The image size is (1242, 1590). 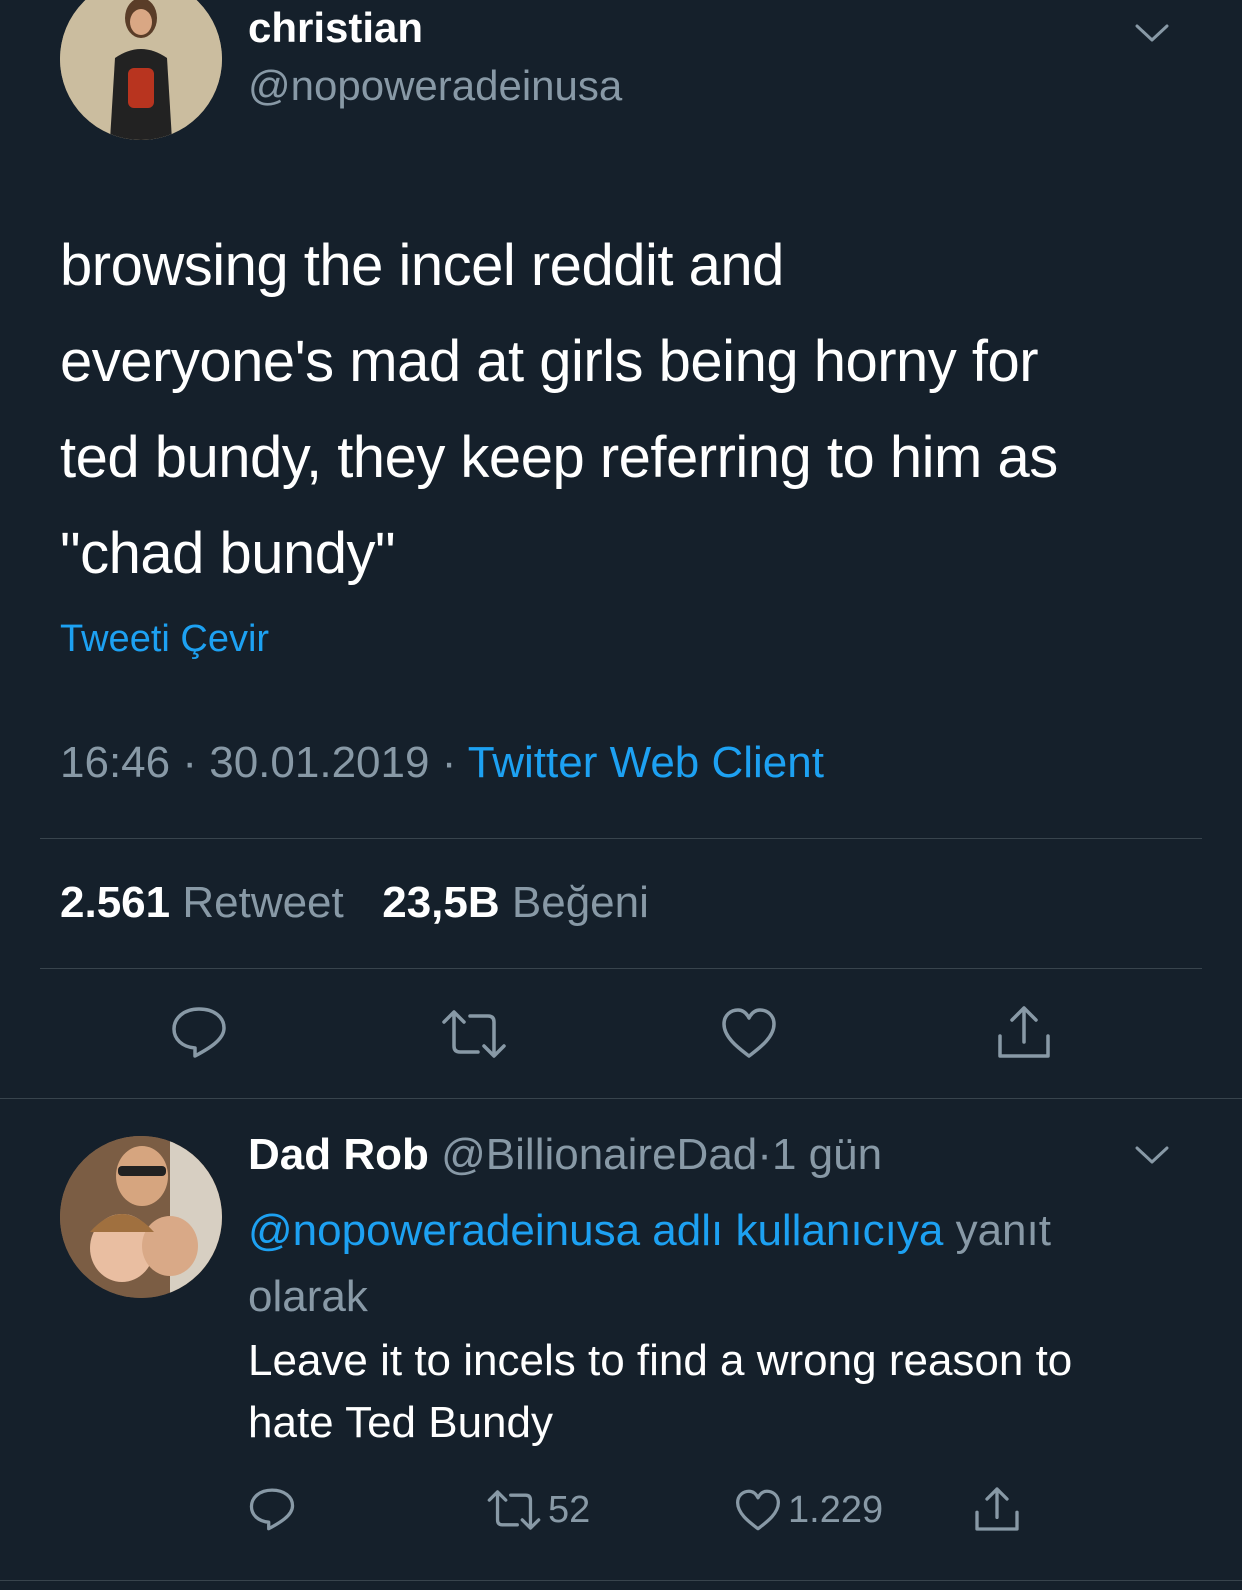 I want to click on tweet-time: 16:46, so click(x=115, y=762).